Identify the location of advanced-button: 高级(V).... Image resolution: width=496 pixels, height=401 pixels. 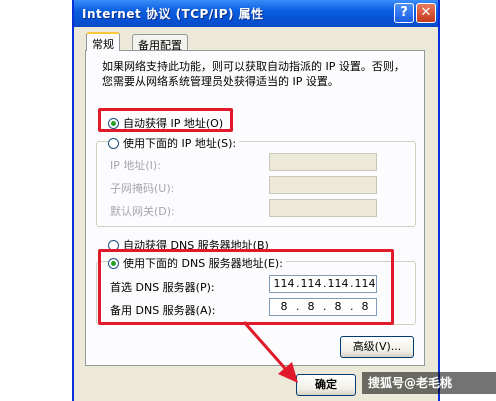
(377, 347).